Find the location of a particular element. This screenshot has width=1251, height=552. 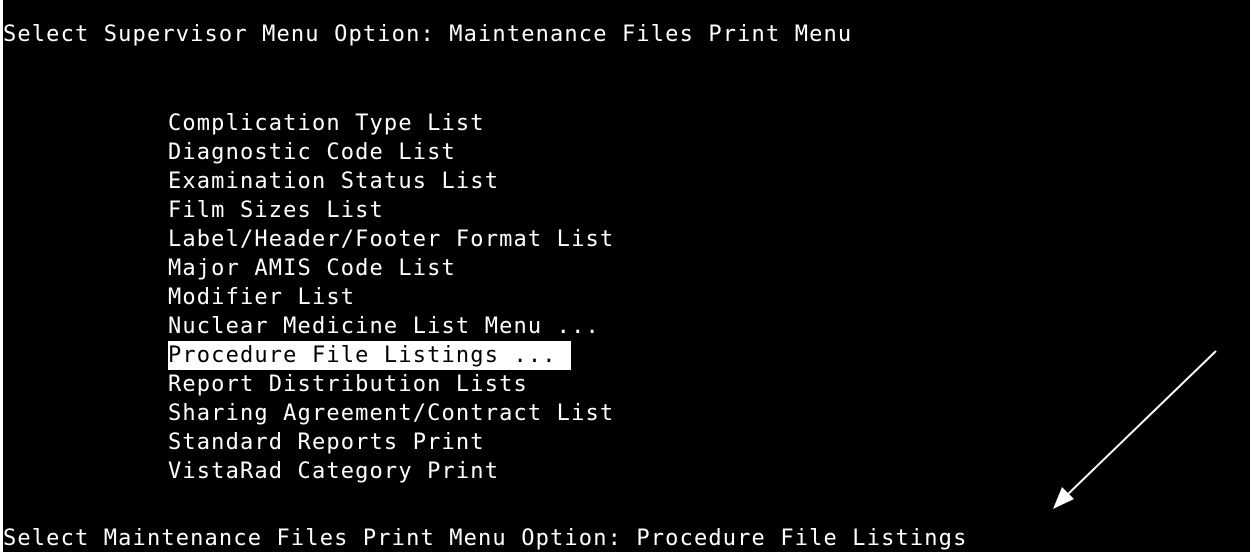

menu-item-diagnostic-code-list: Diagnostic Code List is located at coordinates (312, 152).